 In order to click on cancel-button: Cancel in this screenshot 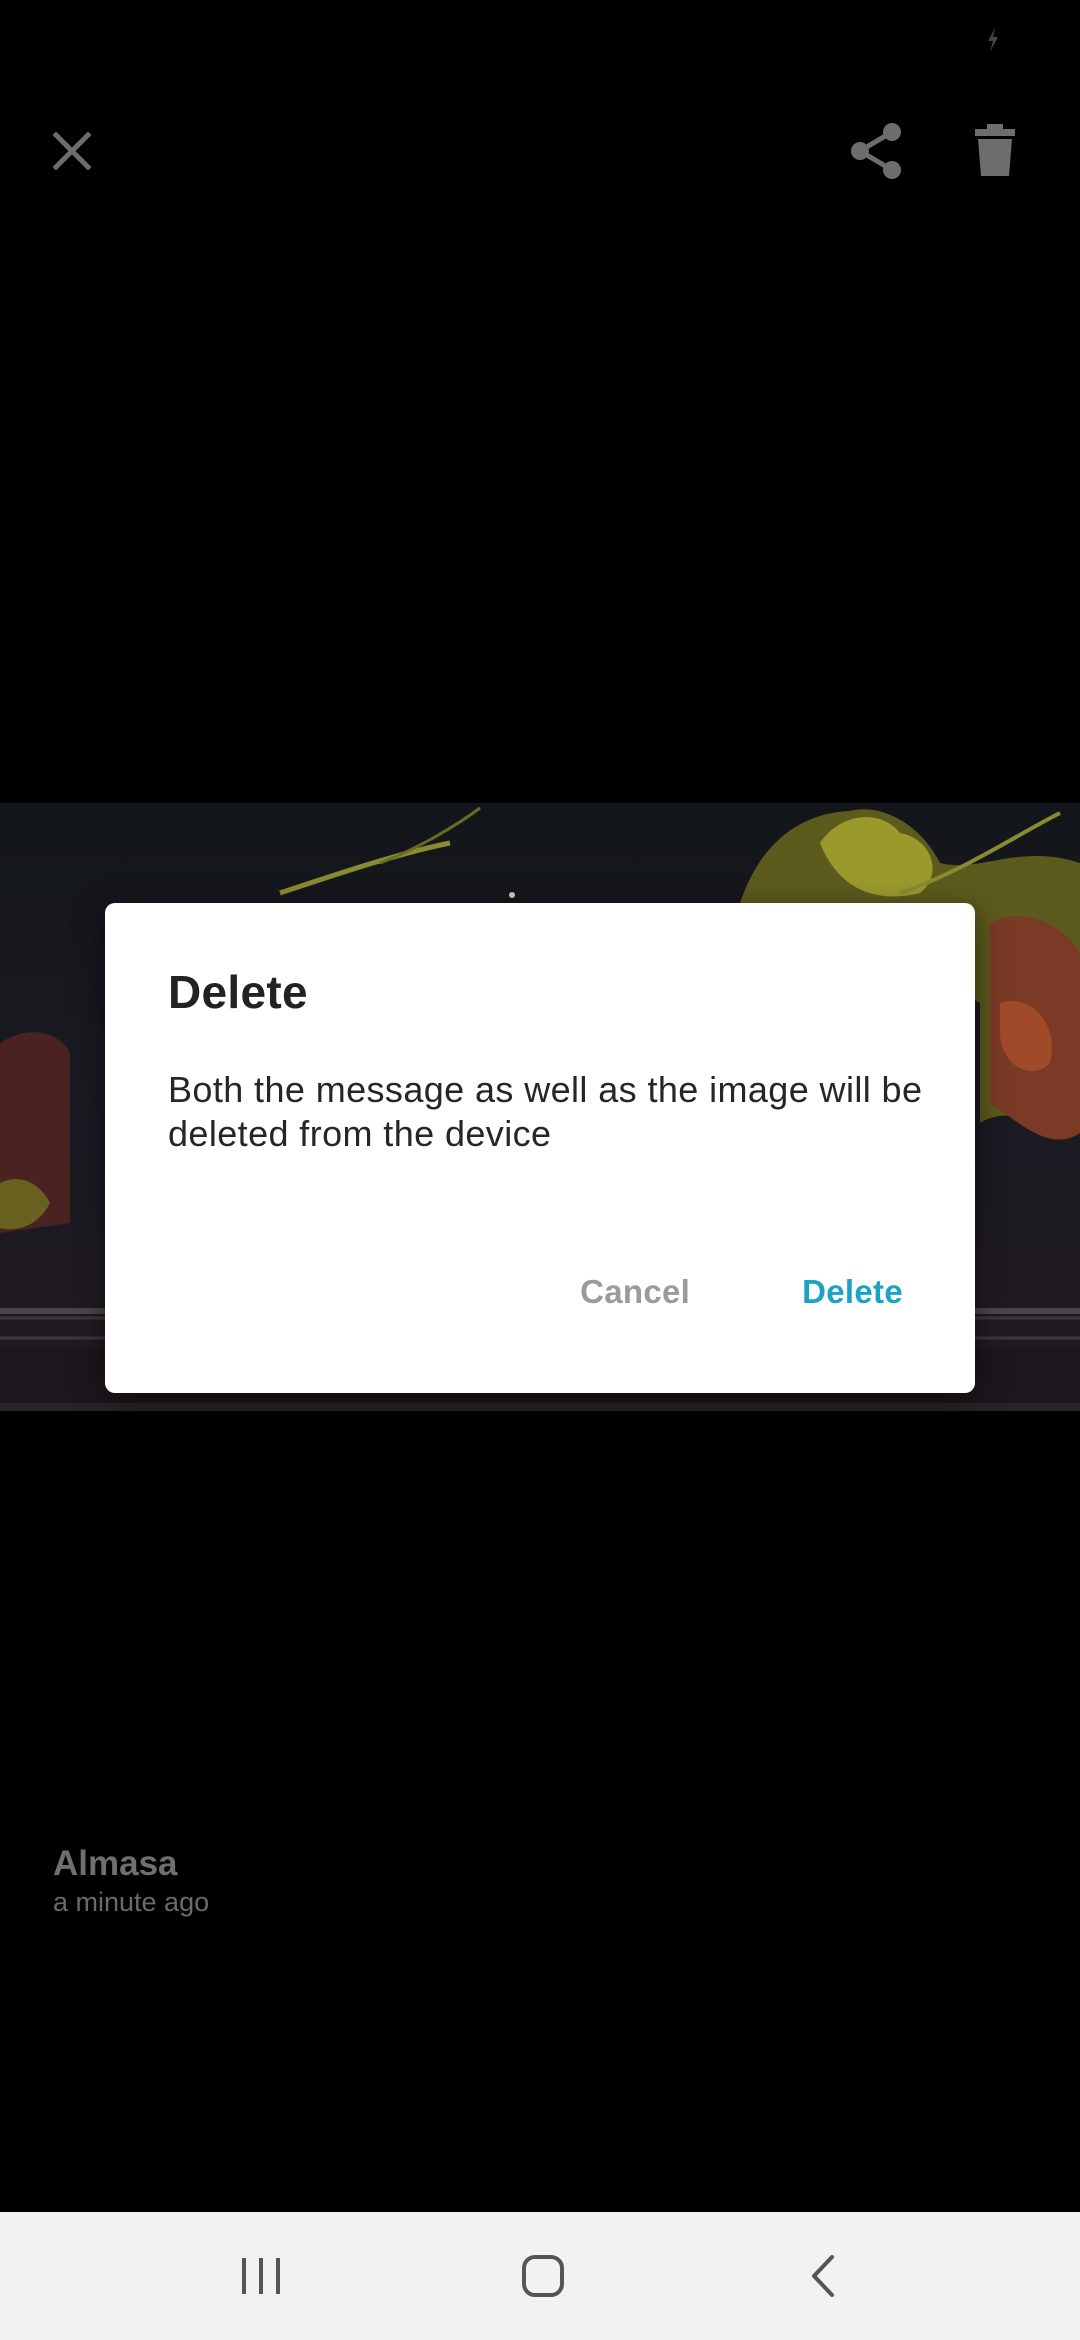, I will do `click(635, 1292)`.